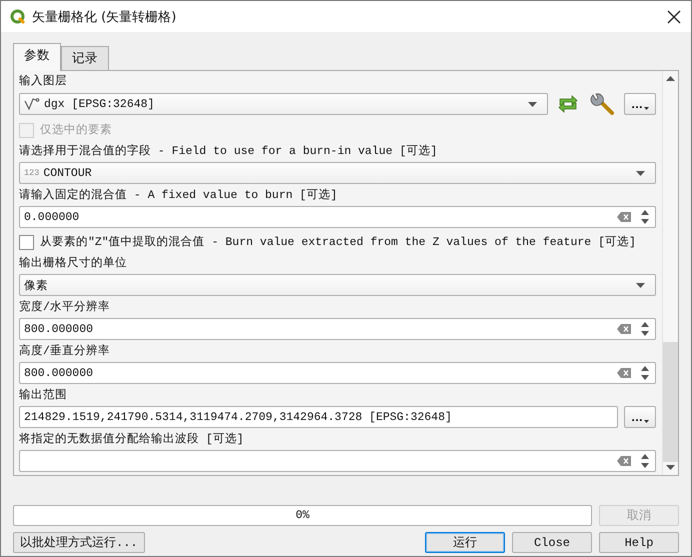 The height and width of the screenshot is (557, 692). What do you see at coordinates (32, 104) in the screenshot?
I see `line-layer-icon` at bounding box center [32, 104].